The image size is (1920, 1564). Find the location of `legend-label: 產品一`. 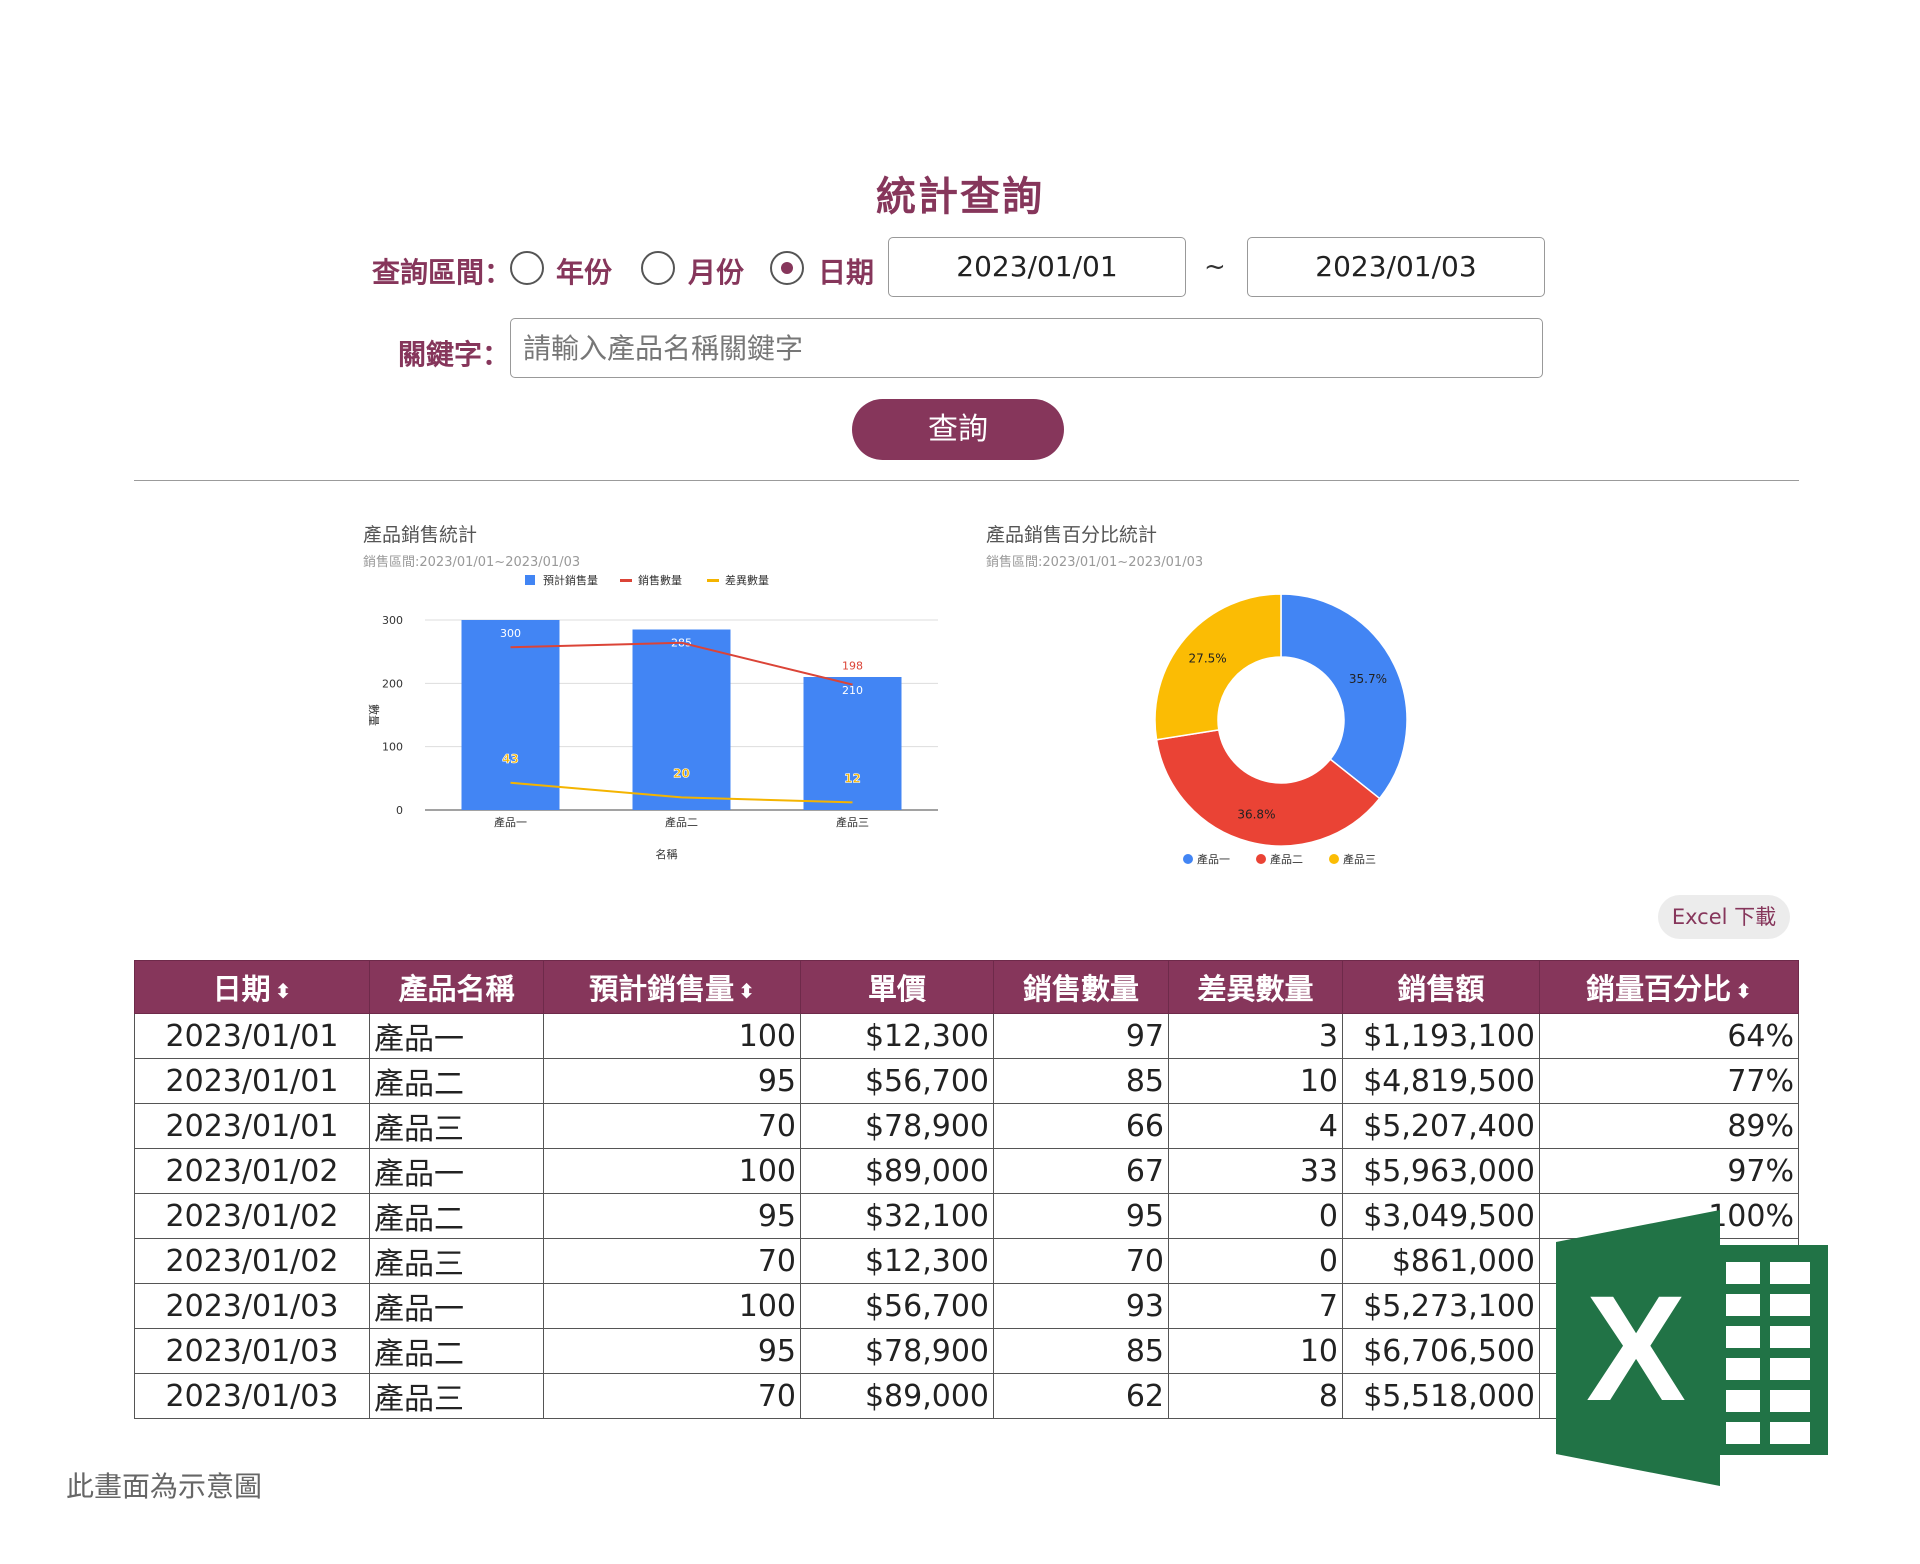

legend-label: 產品一 is located at coordinates (1213, 859).